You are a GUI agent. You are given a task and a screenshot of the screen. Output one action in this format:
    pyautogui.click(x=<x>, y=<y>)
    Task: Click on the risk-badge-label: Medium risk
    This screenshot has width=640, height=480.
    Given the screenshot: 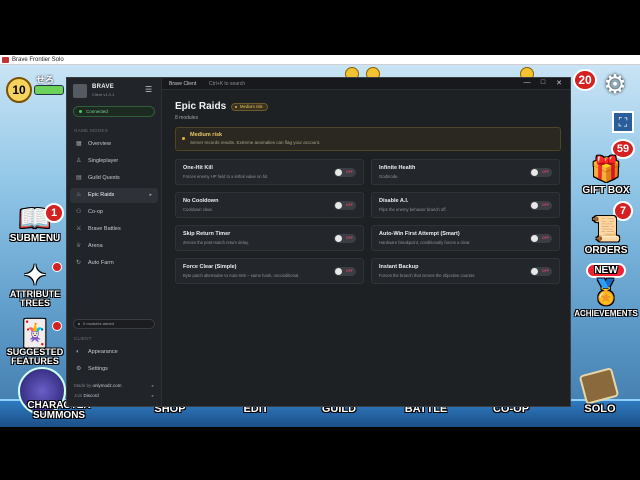 What is the action you would take?
    pyautogui.click(x=251, y=106)
    